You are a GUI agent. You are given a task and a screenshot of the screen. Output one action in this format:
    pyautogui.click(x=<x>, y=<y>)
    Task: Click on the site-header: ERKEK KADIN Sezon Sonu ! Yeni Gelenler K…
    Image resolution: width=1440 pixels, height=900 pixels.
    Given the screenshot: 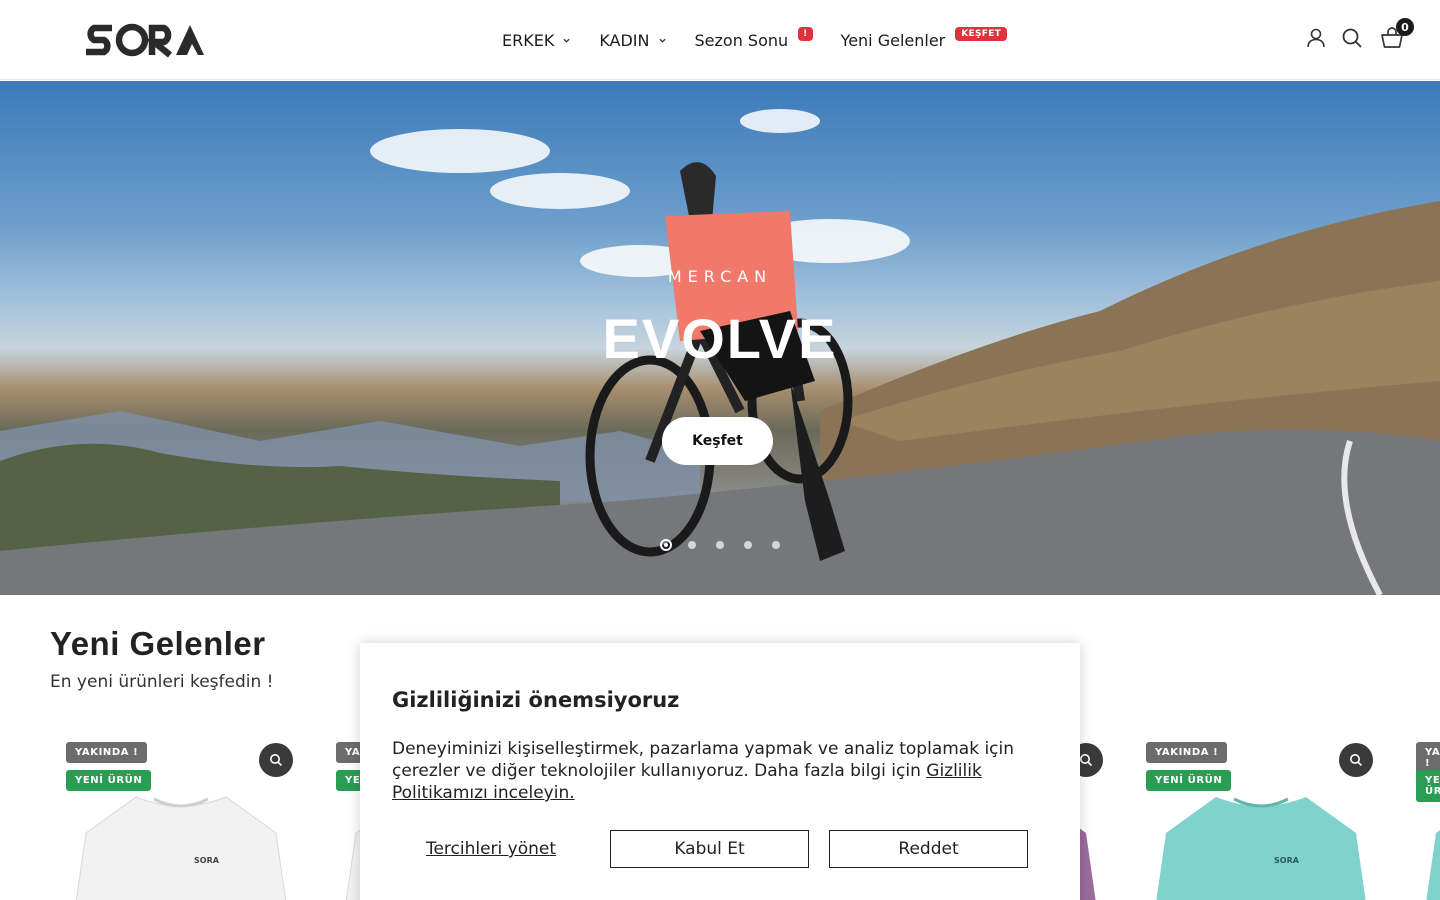 What is the action you would take?
    pyautogui.click(x=720, y=40)
    